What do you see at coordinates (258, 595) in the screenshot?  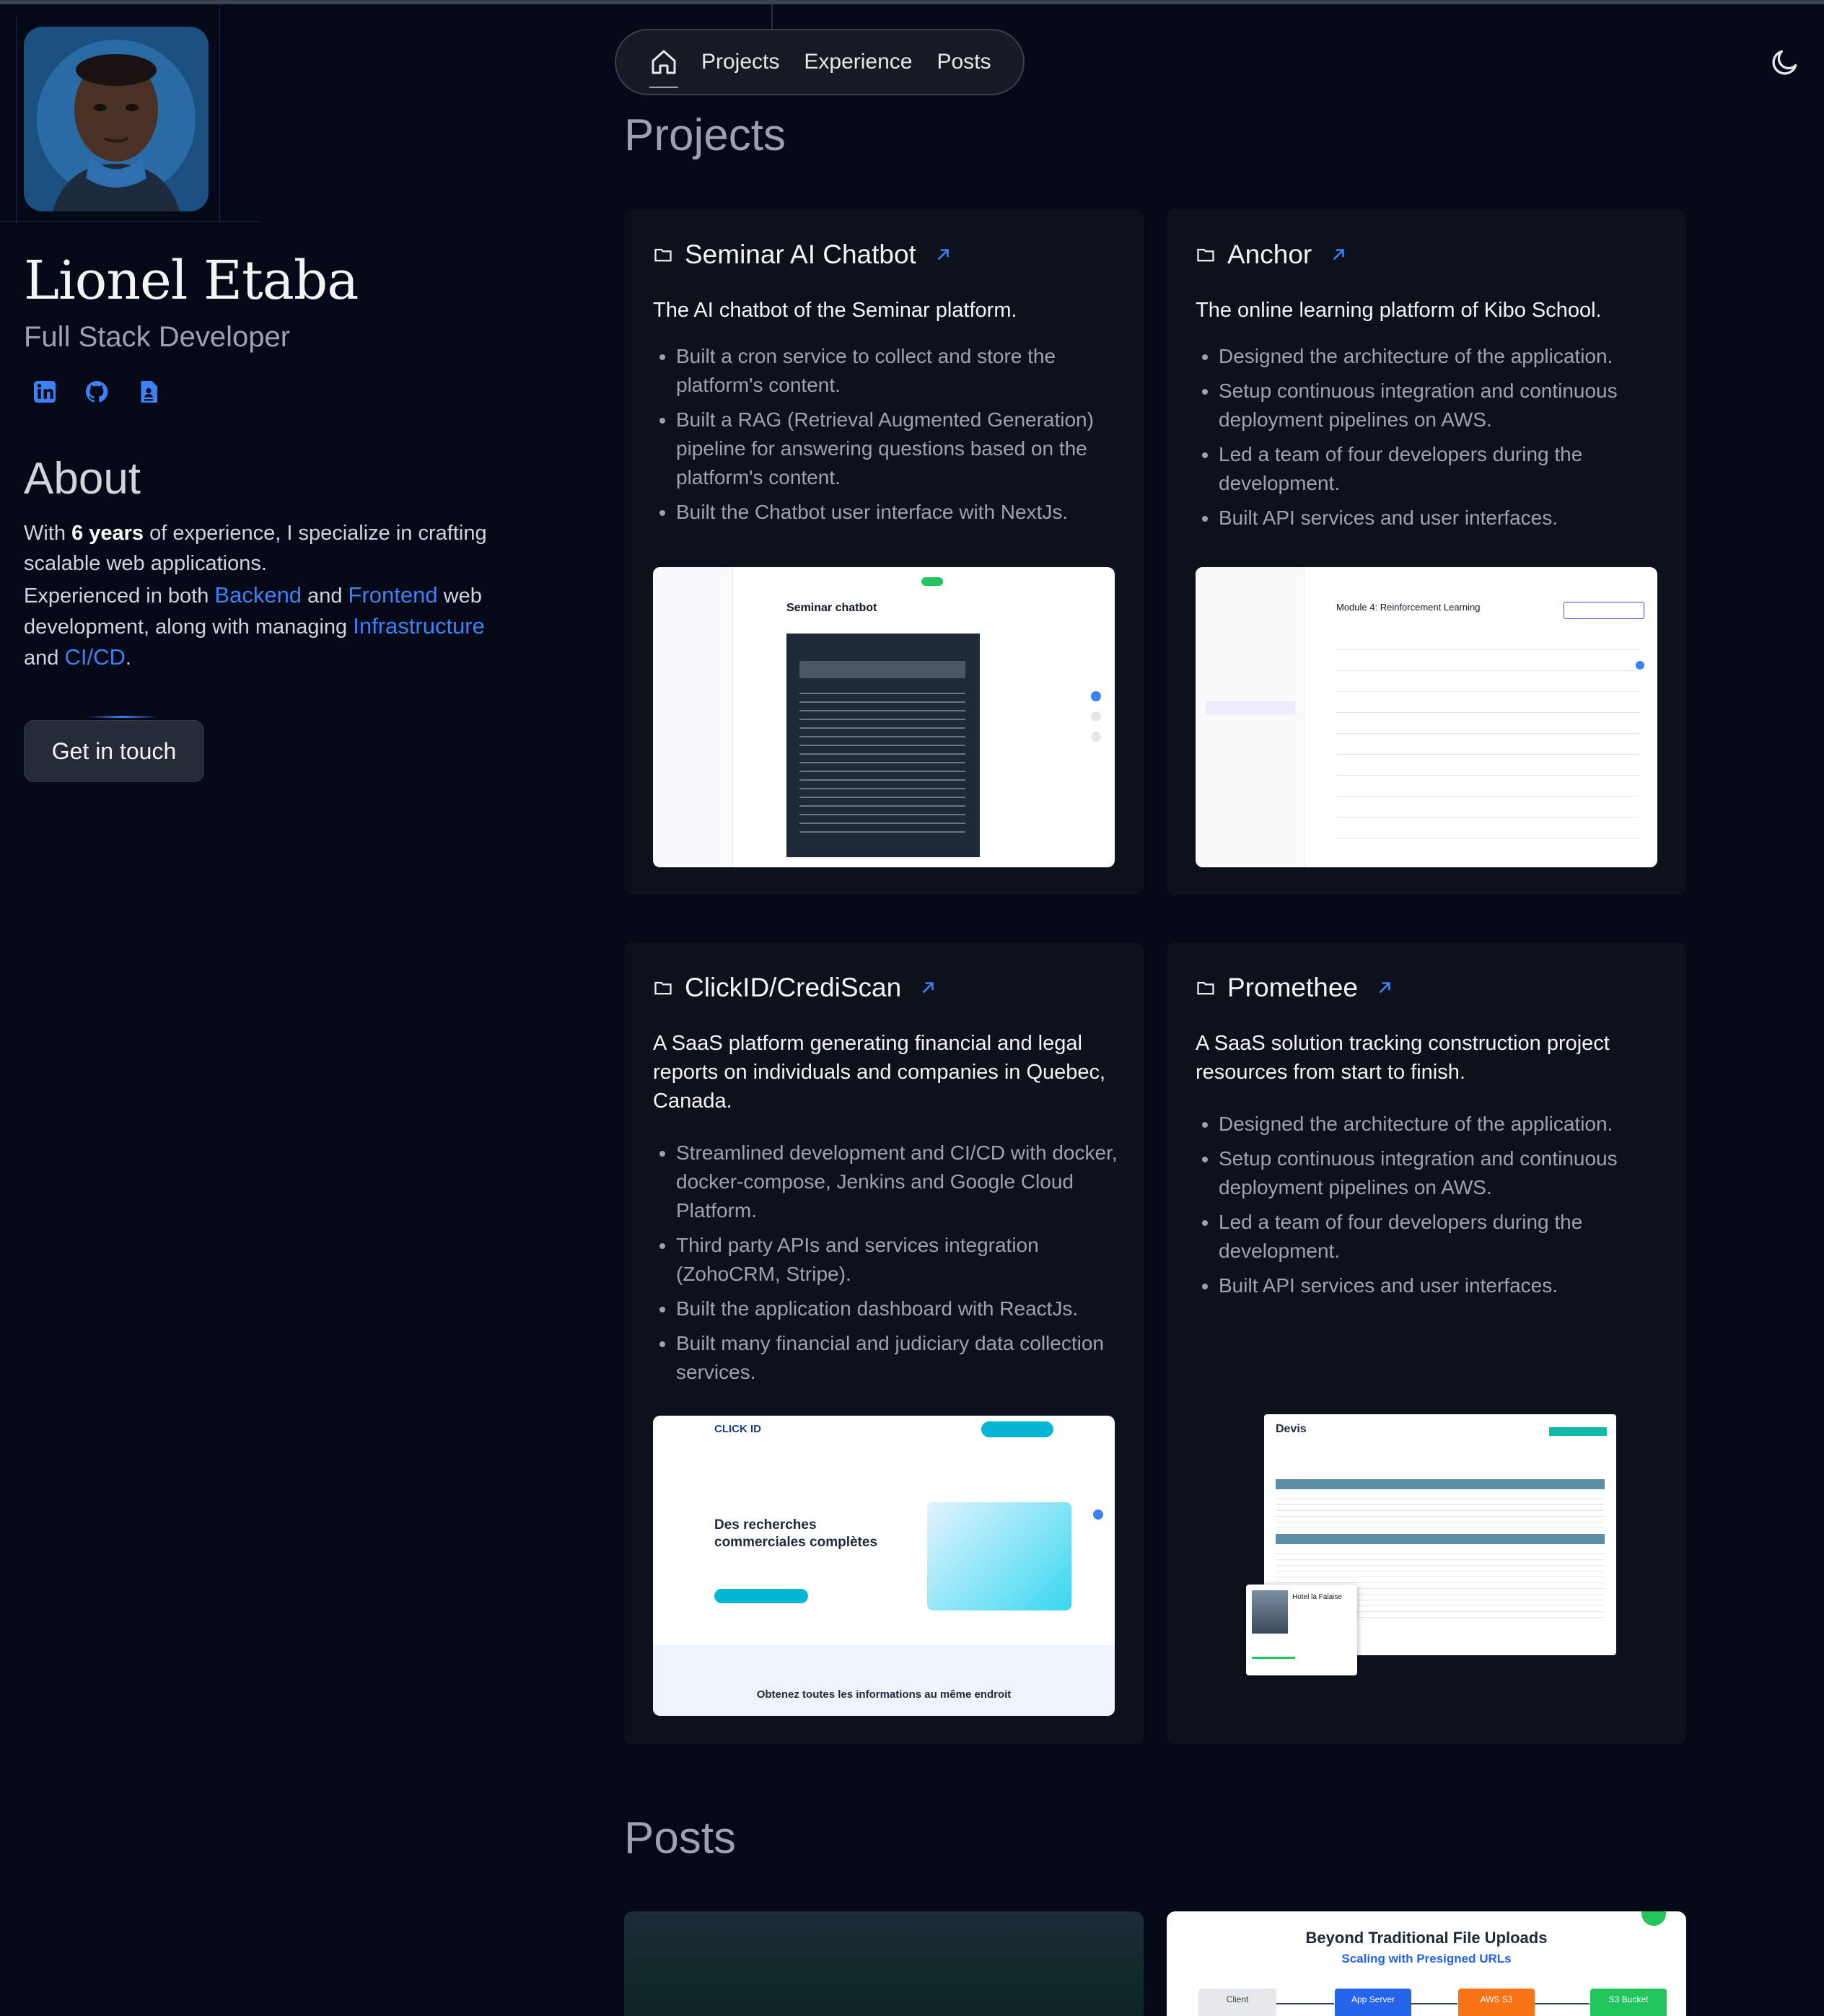 I see `backend-link: Backend` at bounding box center [258, 595].